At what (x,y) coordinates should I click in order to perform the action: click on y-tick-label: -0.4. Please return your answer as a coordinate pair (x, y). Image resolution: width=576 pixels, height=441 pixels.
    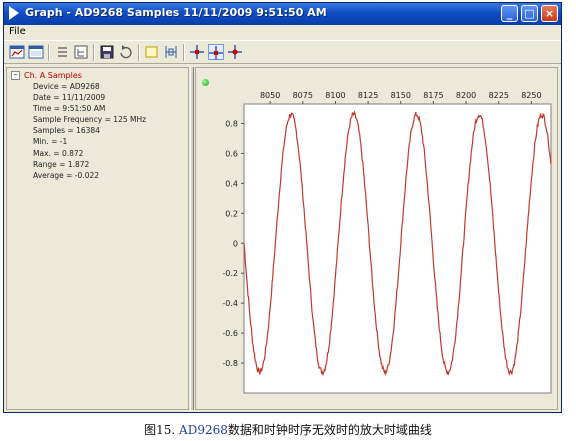
    Looking at the image, I should click on (230, 303).